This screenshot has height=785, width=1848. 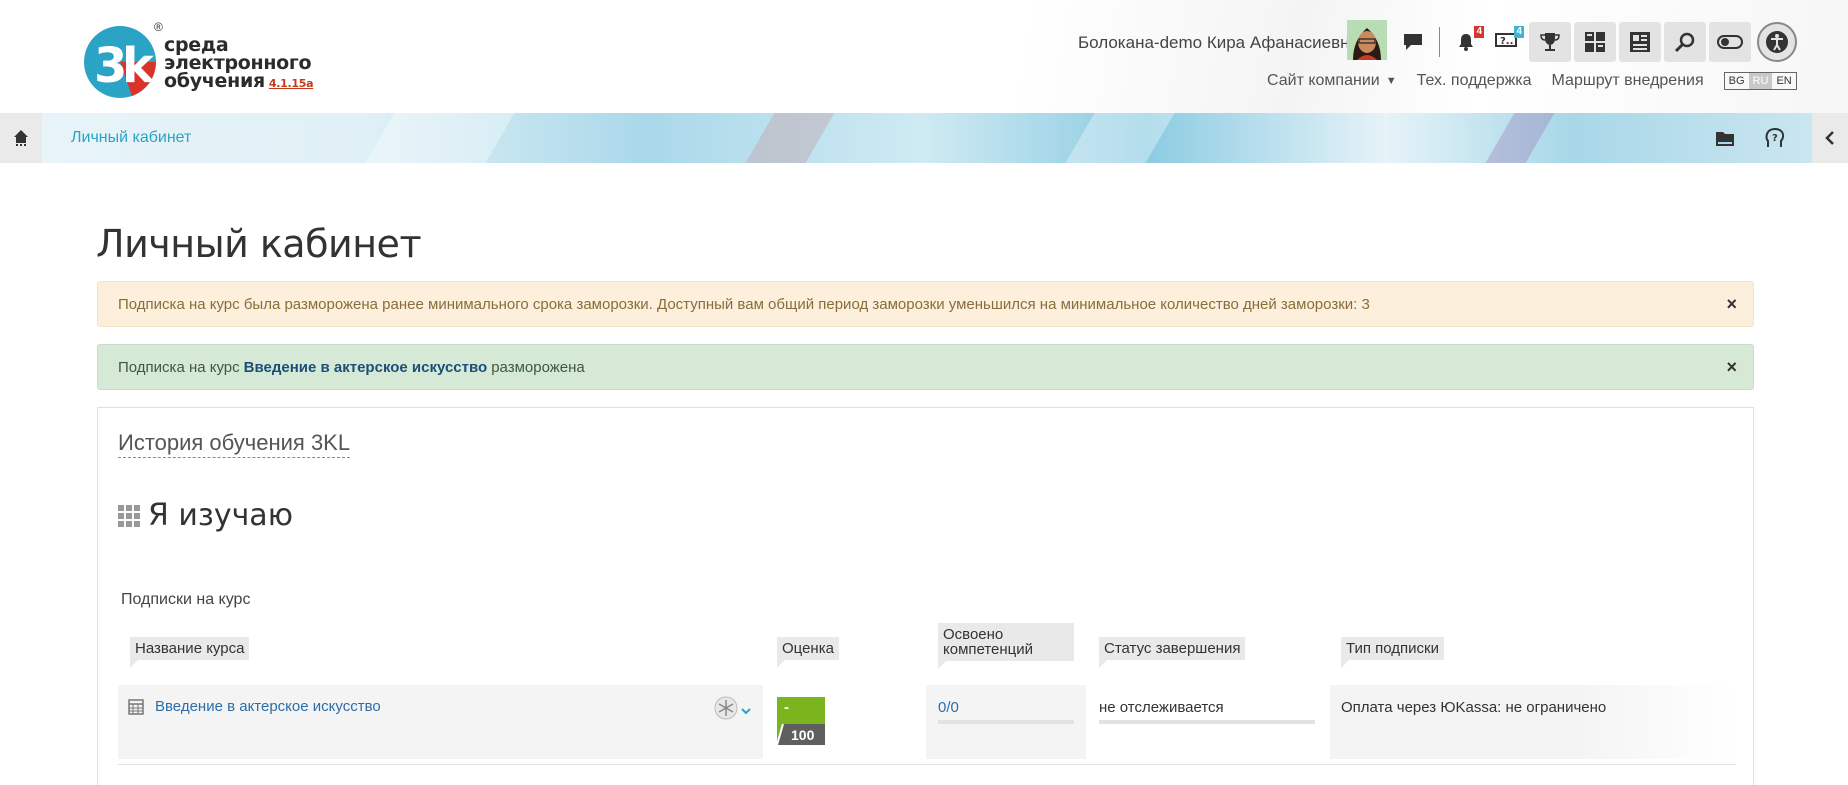 I want to click on accessibility-button, so click(x=1777, y=42).